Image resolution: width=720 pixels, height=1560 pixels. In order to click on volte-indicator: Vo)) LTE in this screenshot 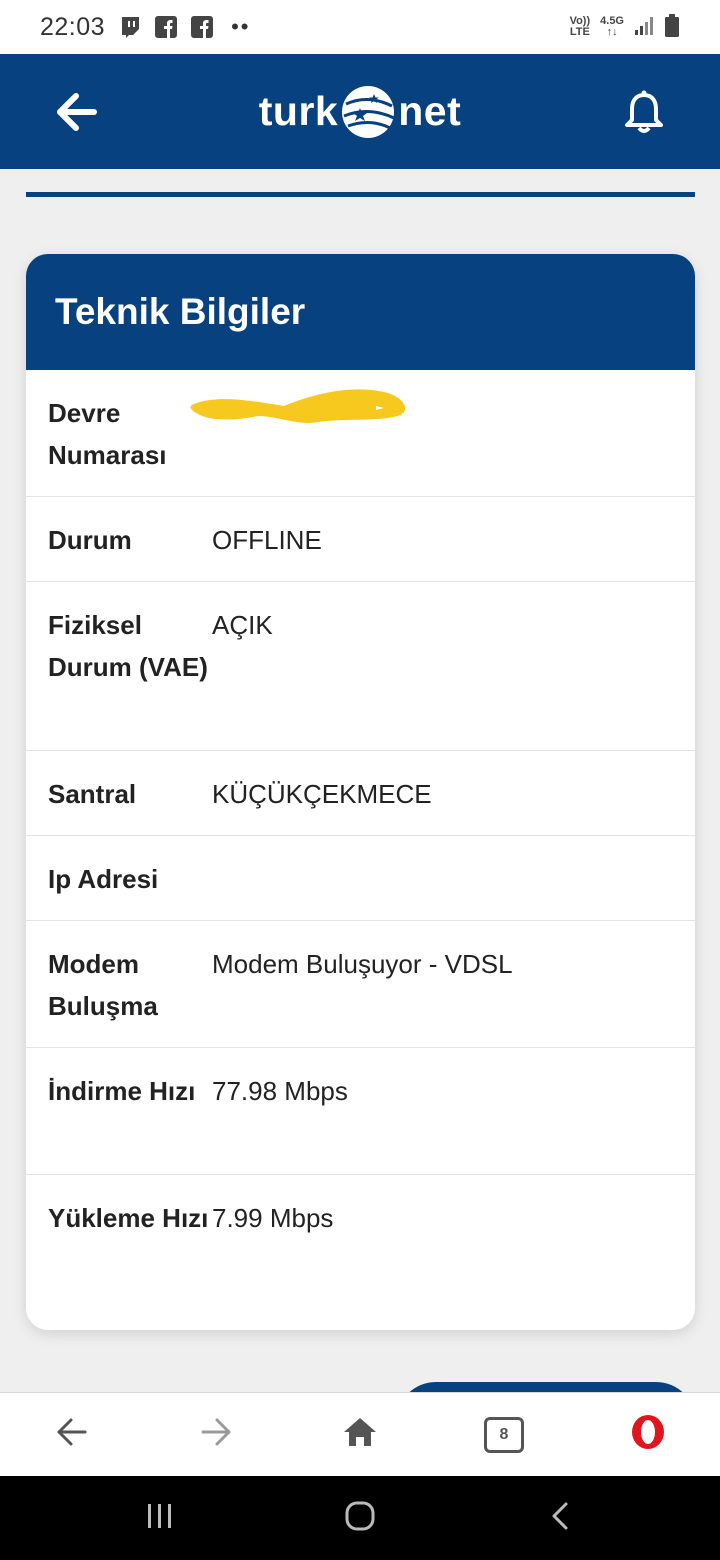, I will do `click(580, 27)`.